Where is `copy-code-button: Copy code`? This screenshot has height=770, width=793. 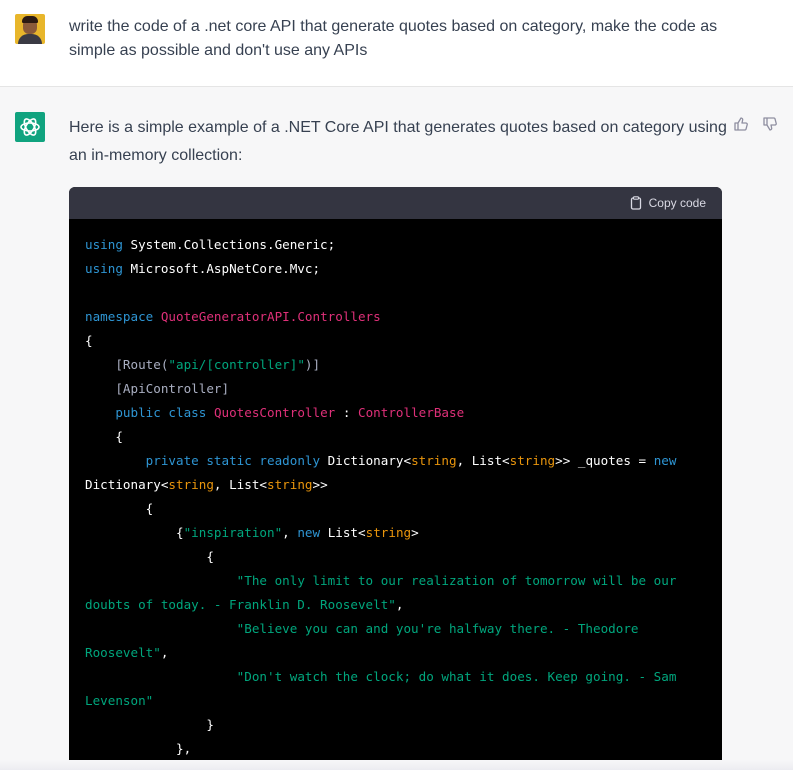 copy-code-button: Copy code is located at coordinates (667, 203).